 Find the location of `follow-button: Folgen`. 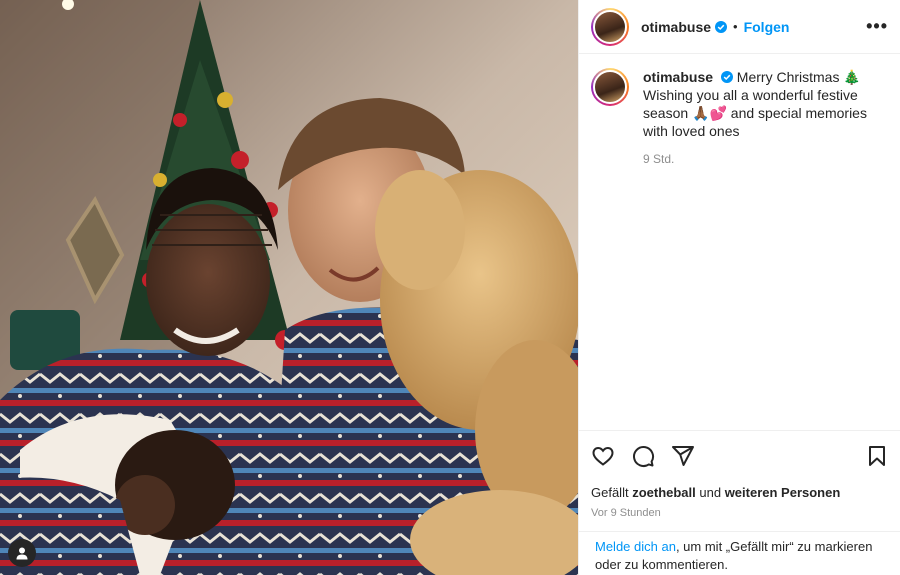

follow-button: Folgen is located at coordinates (767, 27).